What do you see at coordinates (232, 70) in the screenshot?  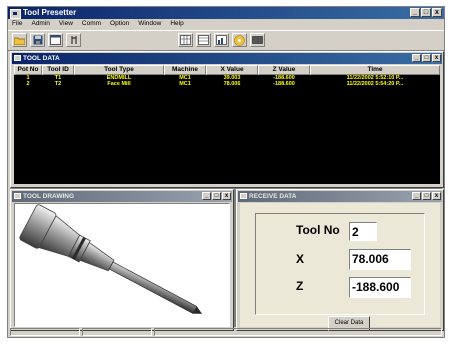 I see `column-header: X Value` at bounding box center [232, 70].